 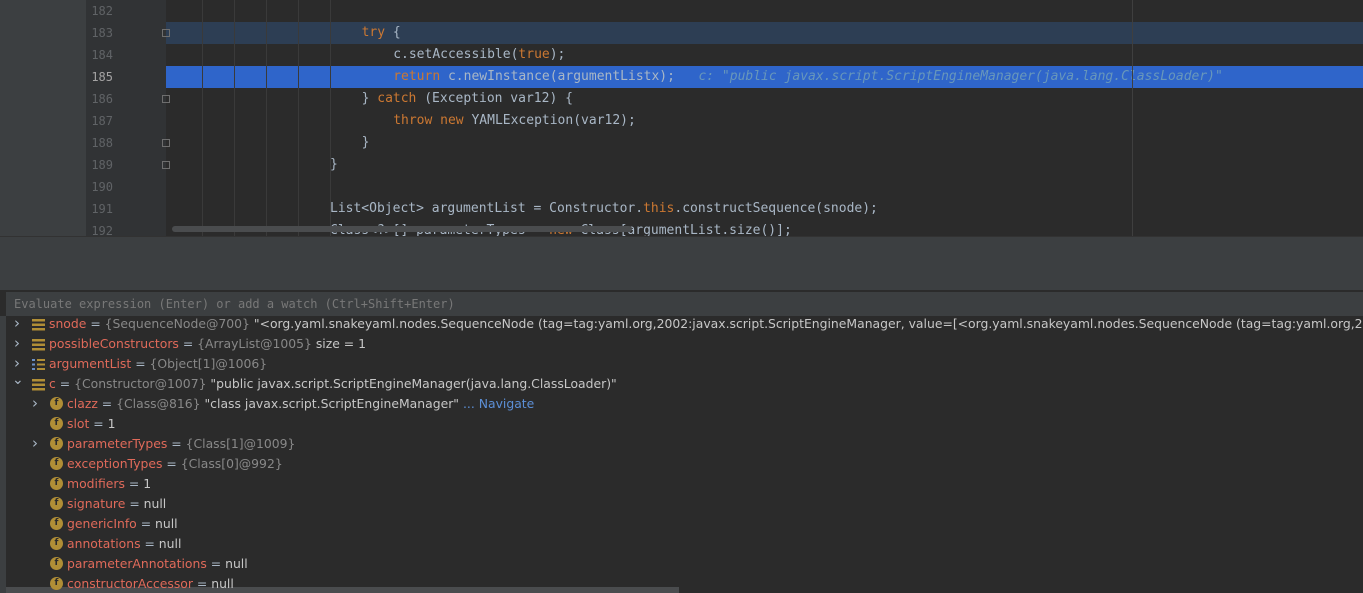 I want to click on code-token: {, so click(x=393, y=32).